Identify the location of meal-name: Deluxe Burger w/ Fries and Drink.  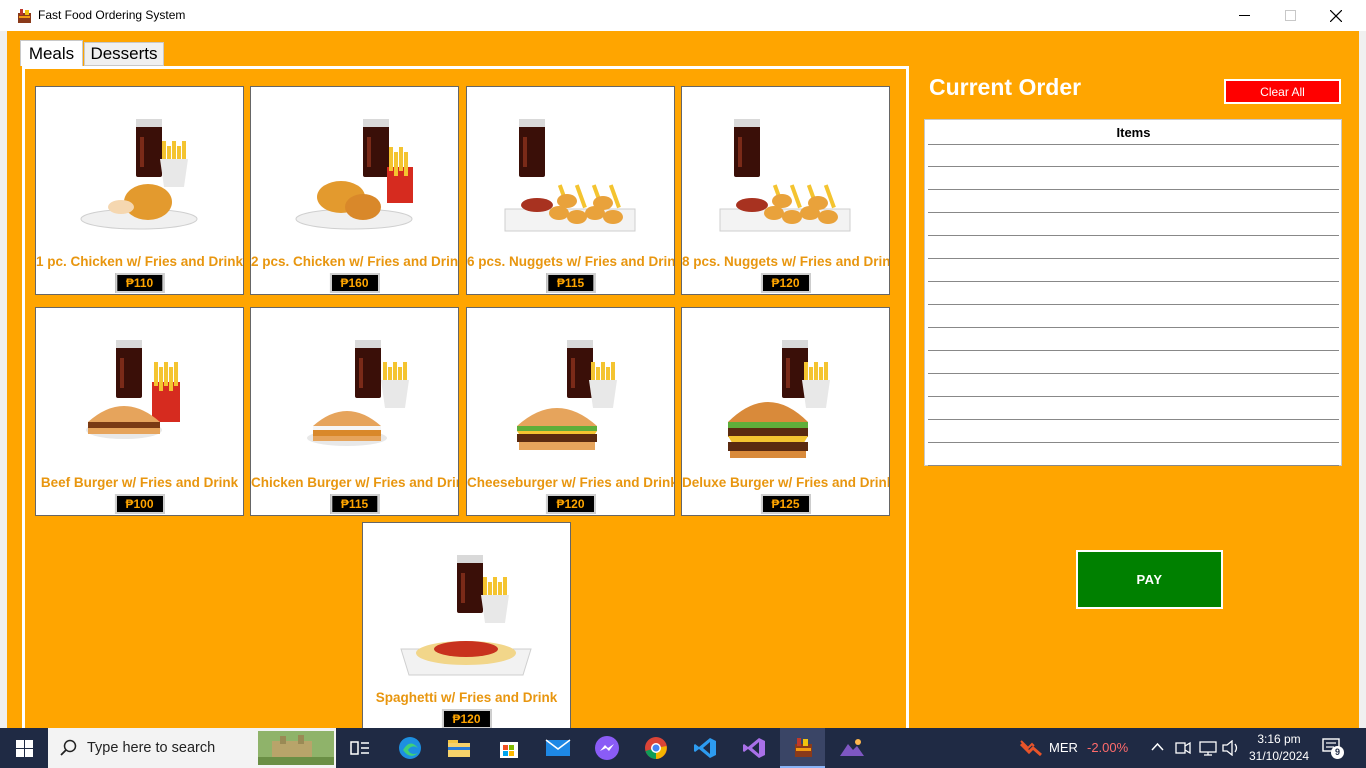
(785, 482).